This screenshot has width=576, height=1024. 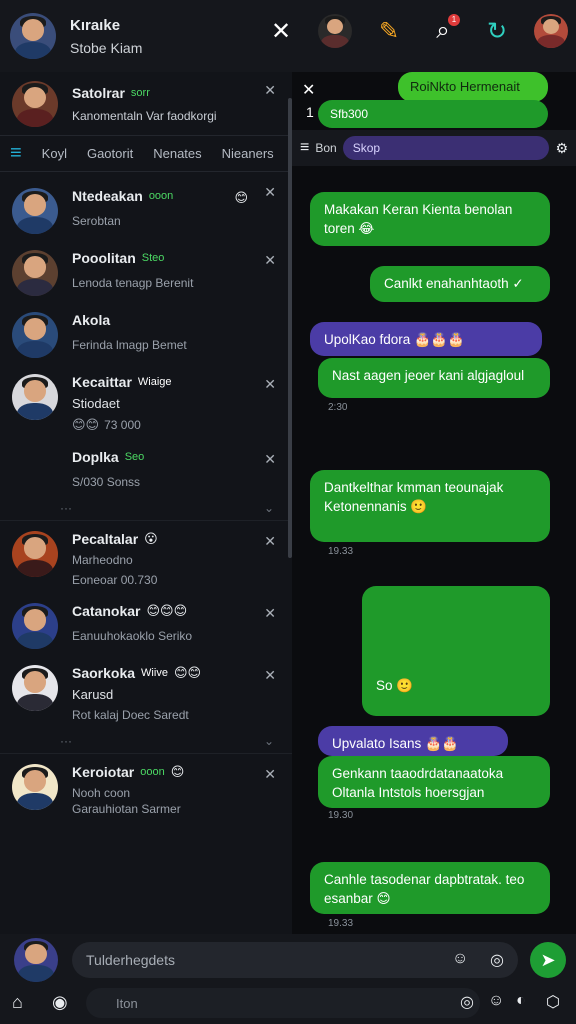 What do you see at coordinates (521, 1001) in the screenshot?
I see `gif-icon: ◐` at bounding box center [521, 1001].